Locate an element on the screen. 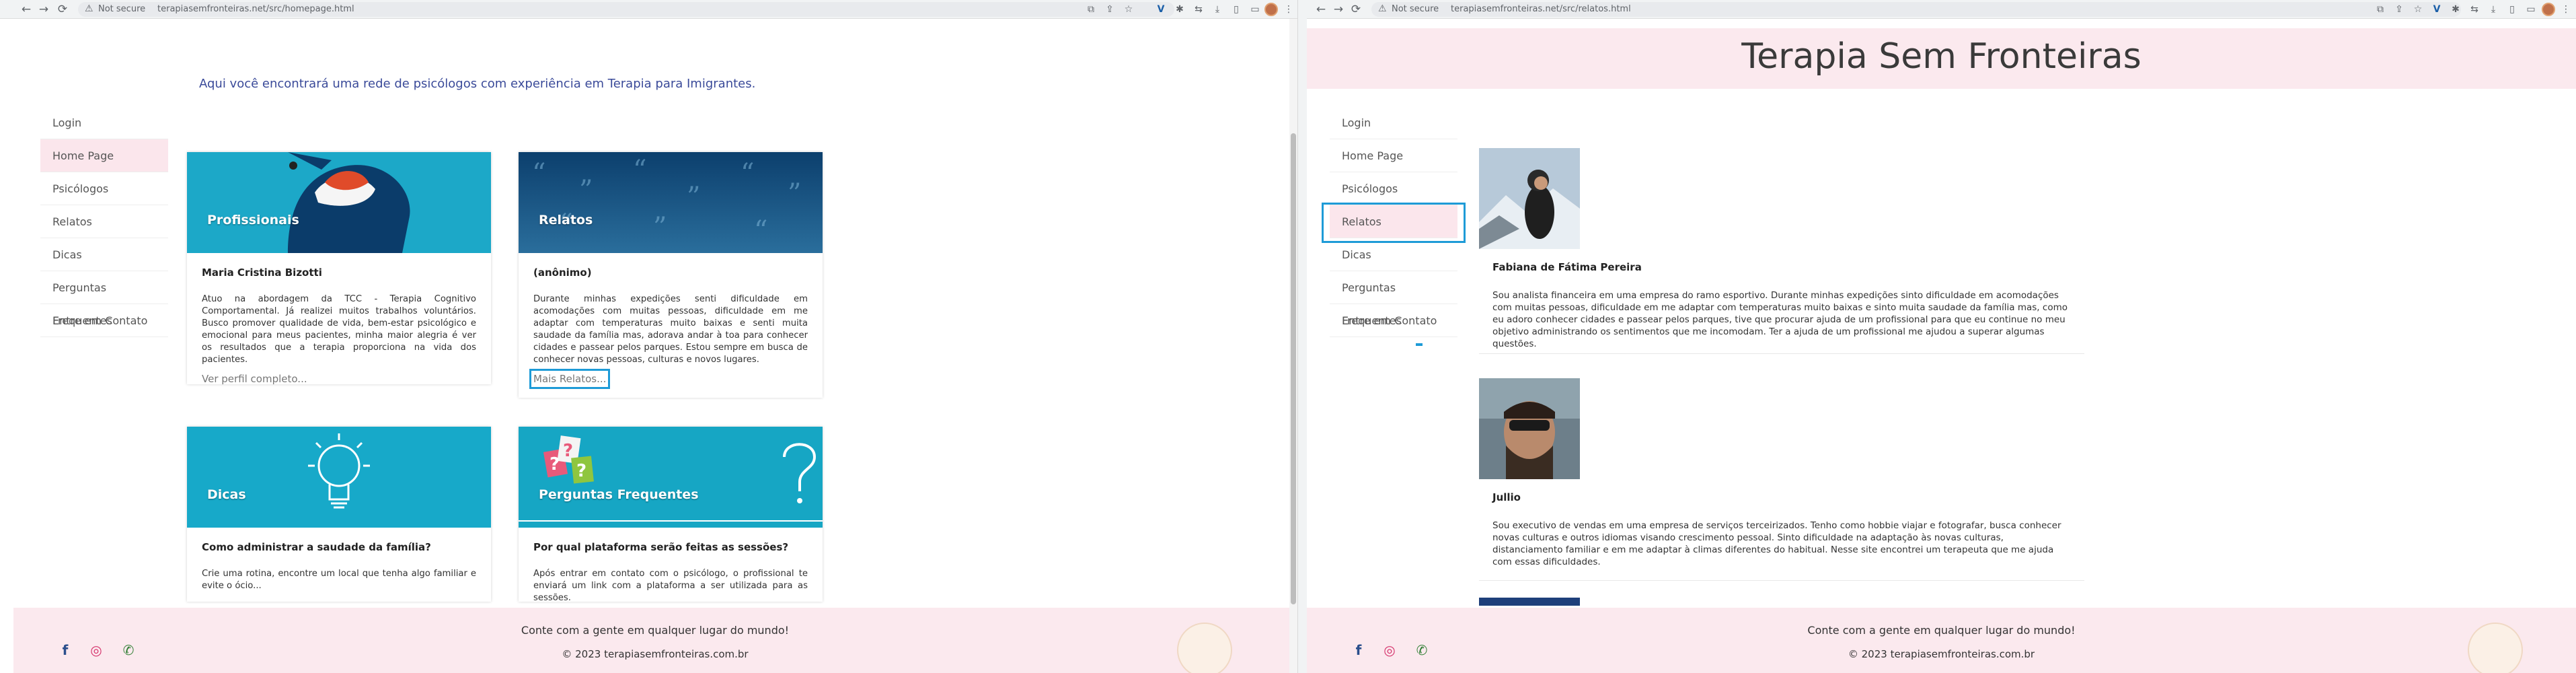 The height and width of the screenshot is (673, 2576). head-illustration-icon is located at coordinates (339, 203).